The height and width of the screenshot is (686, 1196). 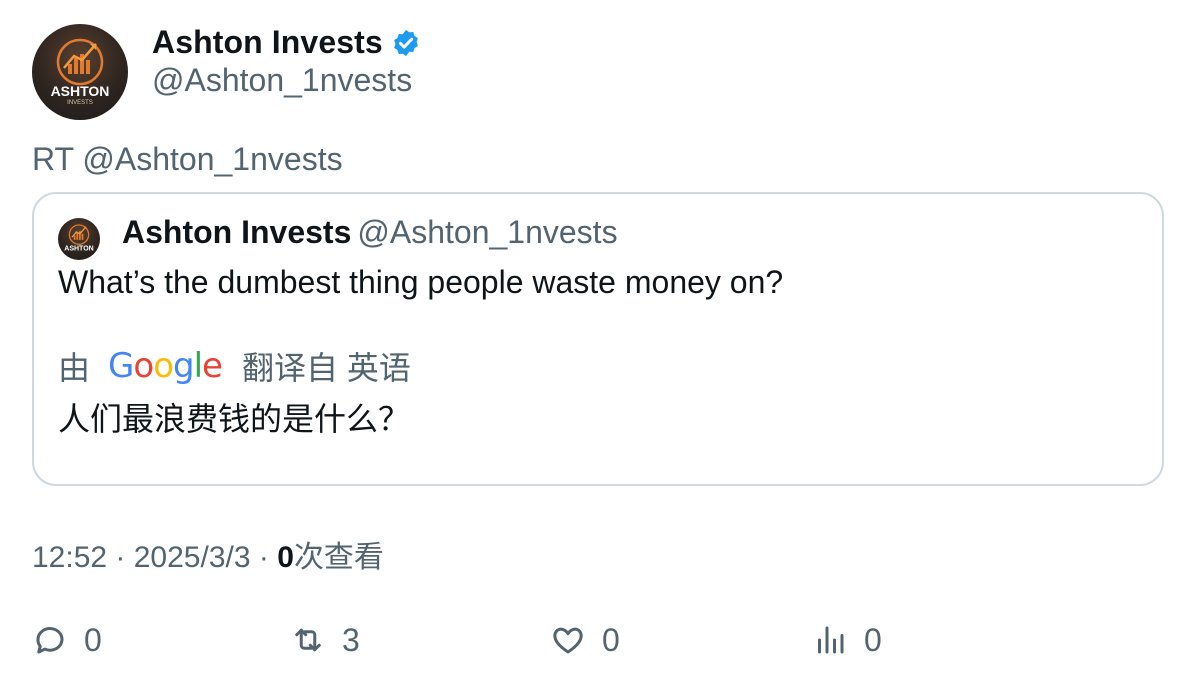 What do you see at coordinates (873, 639) in the screenshot?
I see `views-count: 0` at bounding box center [873, 639].